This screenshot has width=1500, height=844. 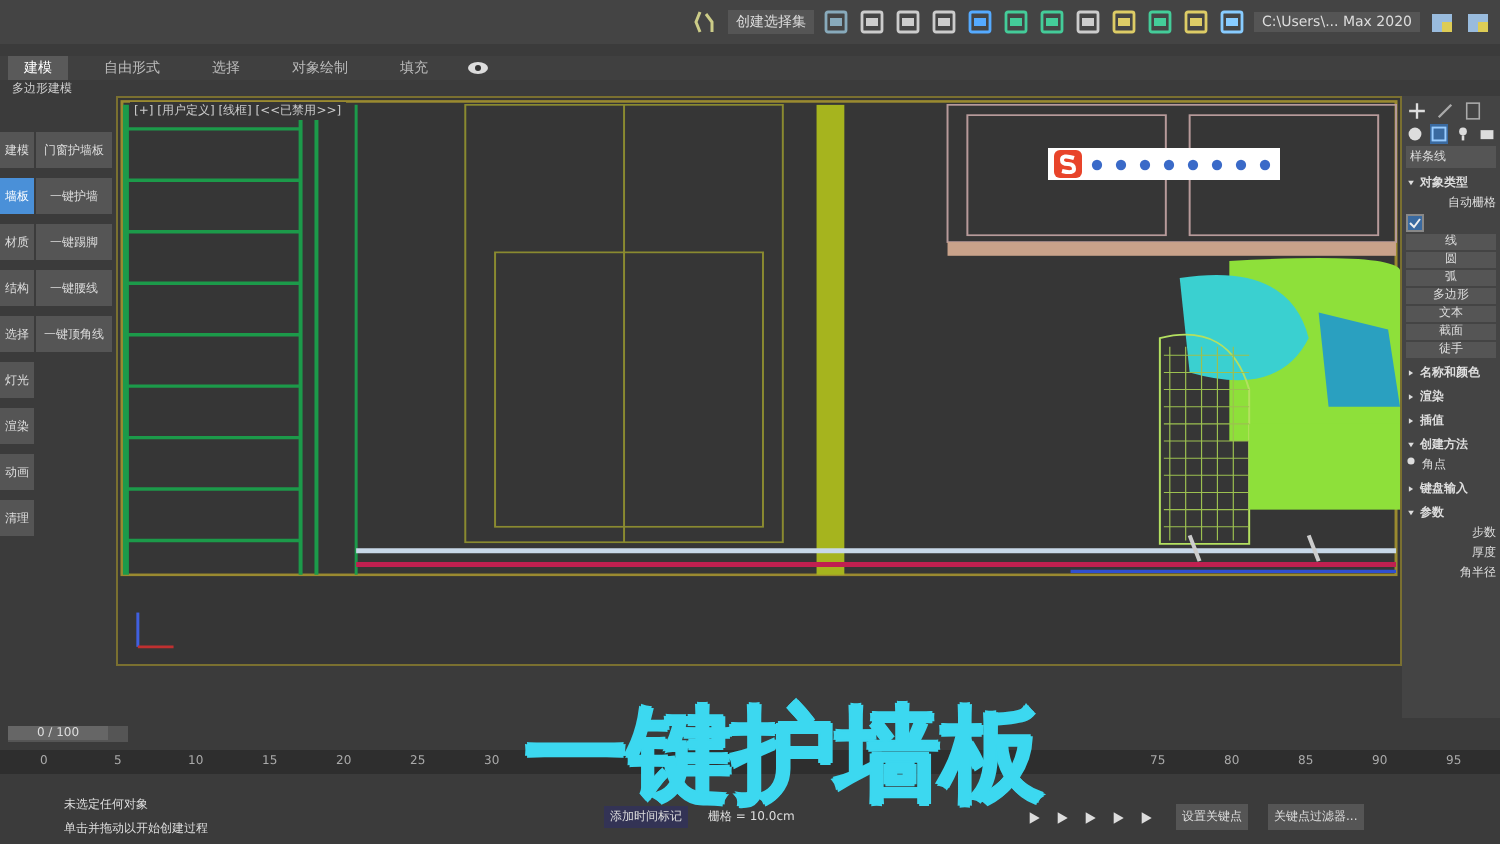 I want to click on caption-text: 一键护墙板, so click(x=784, y=756).